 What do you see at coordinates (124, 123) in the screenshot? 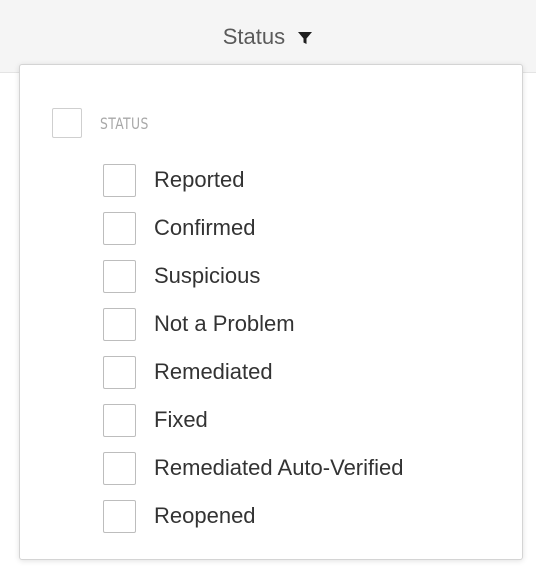
I see `status-group-label: STATUS` at bounding box center [124, 123].